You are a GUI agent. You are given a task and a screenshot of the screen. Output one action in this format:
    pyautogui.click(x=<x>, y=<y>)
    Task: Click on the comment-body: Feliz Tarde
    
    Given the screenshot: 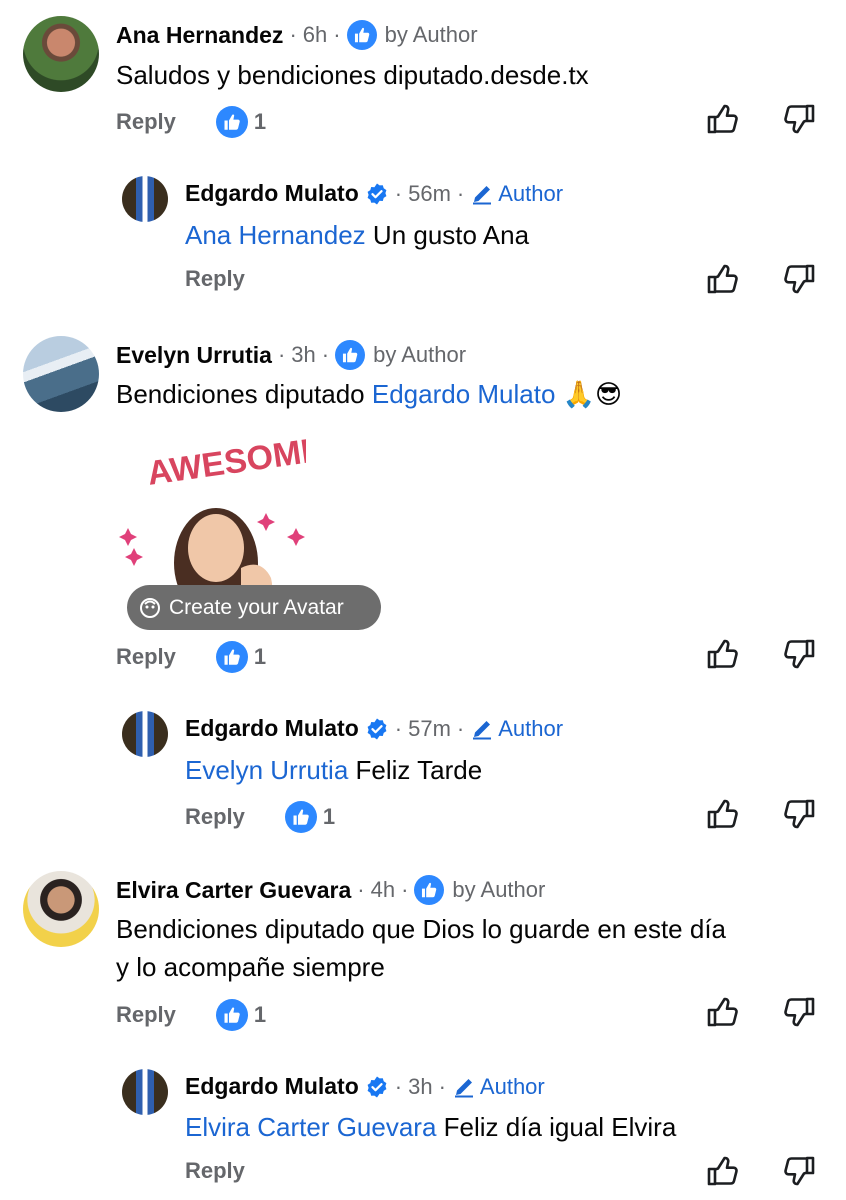 What is the action you would take?
    pyautogui.click(x=415, y=770)
    